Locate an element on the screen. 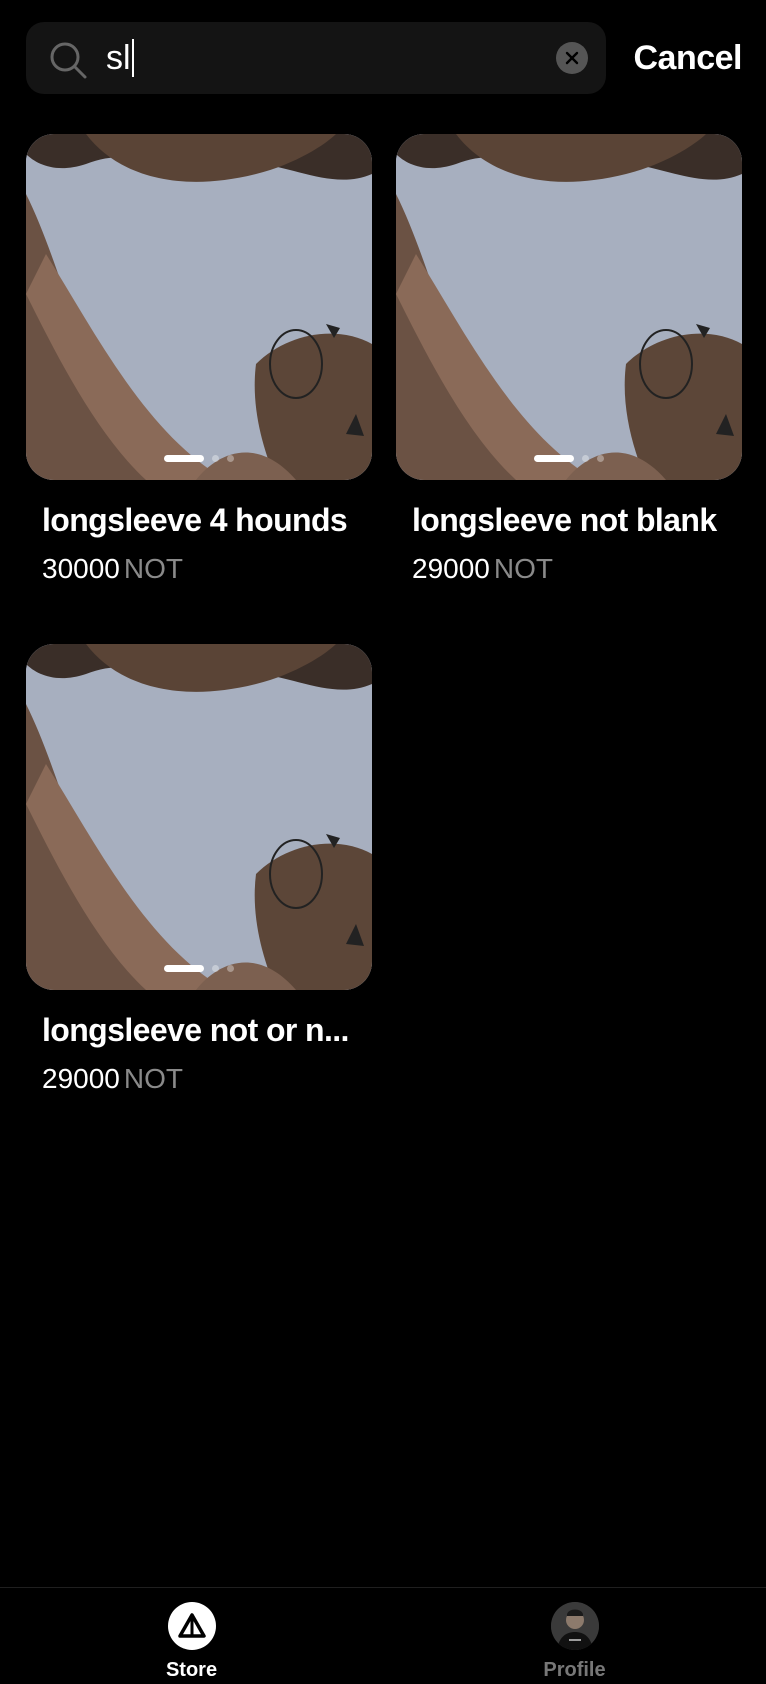  search-input: sl is located at coordinates (316, 58).